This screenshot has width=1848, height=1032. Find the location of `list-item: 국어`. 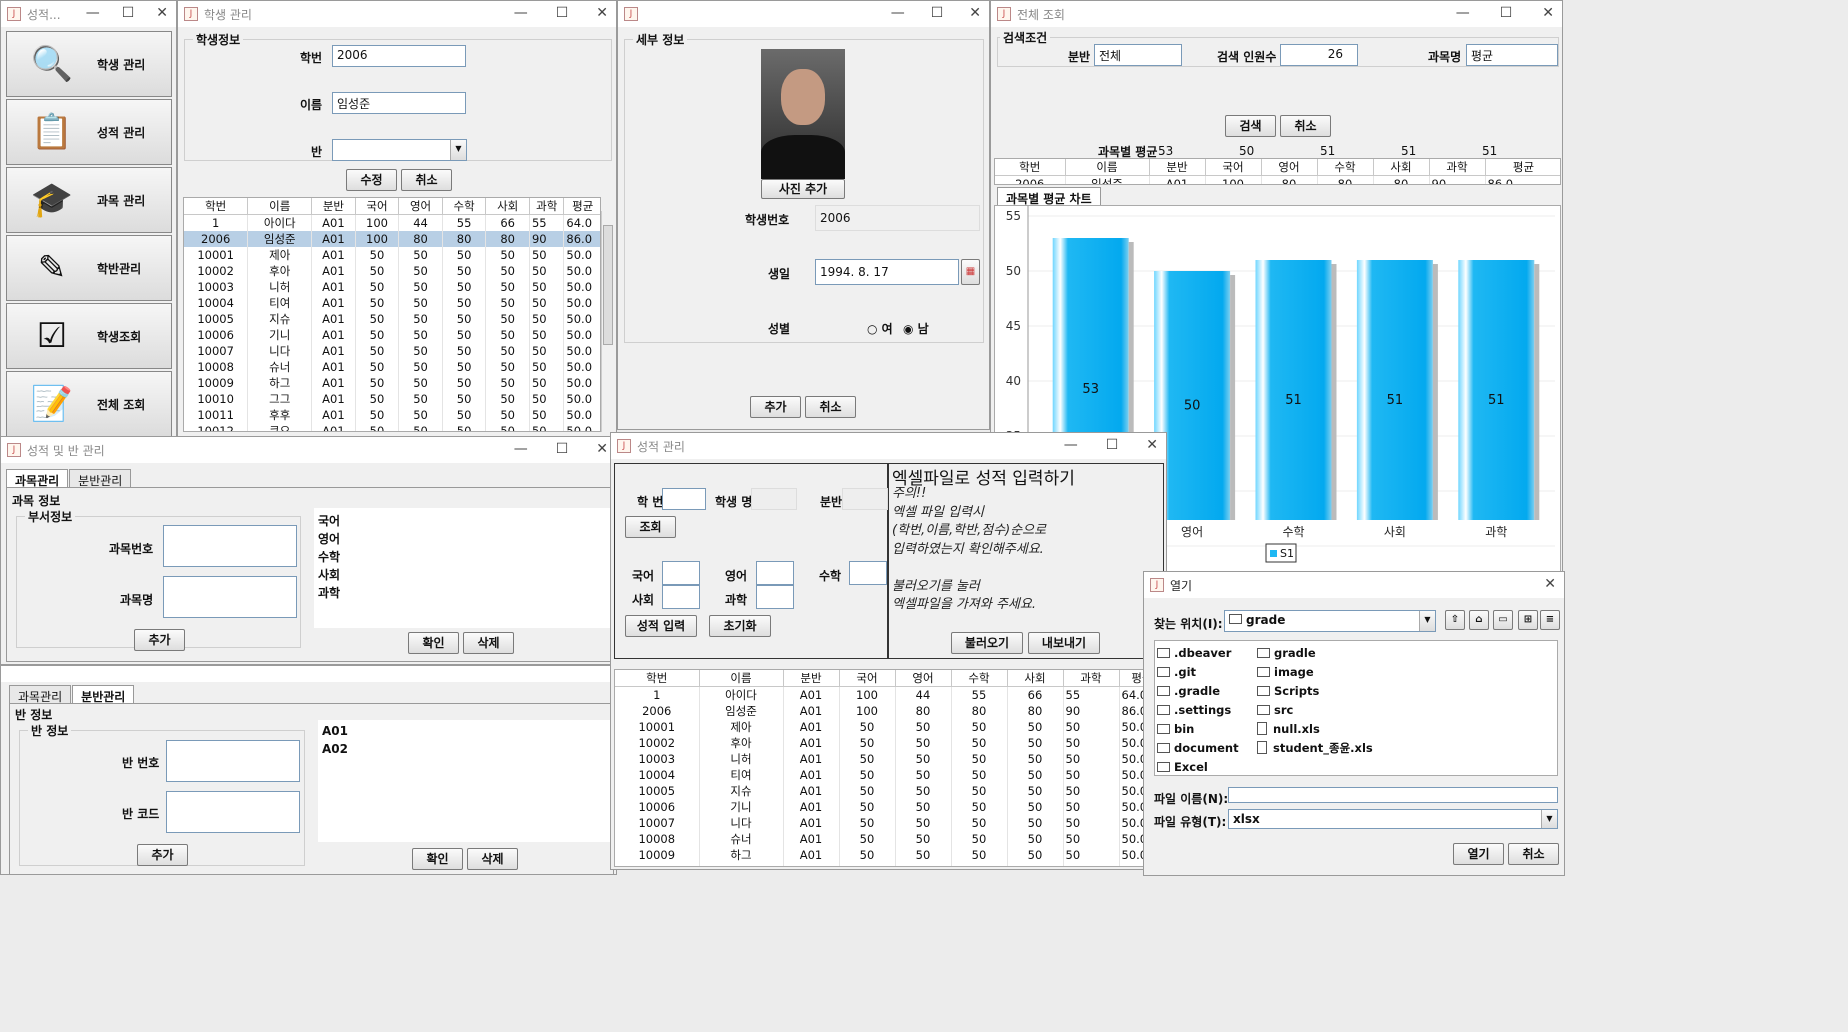

list-item: 국어 is located at coordinates (463, 521).